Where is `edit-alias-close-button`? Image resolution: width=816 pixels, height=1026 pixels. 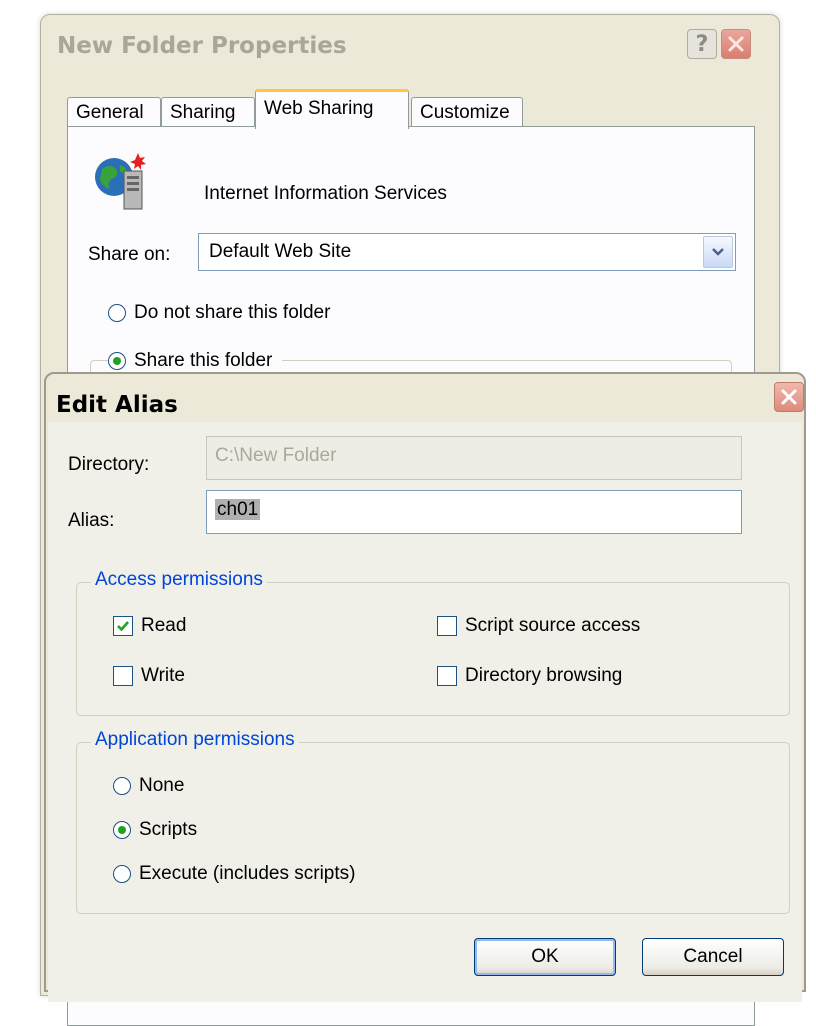
edit-alias-close-button is located at coordinates (789, 397).